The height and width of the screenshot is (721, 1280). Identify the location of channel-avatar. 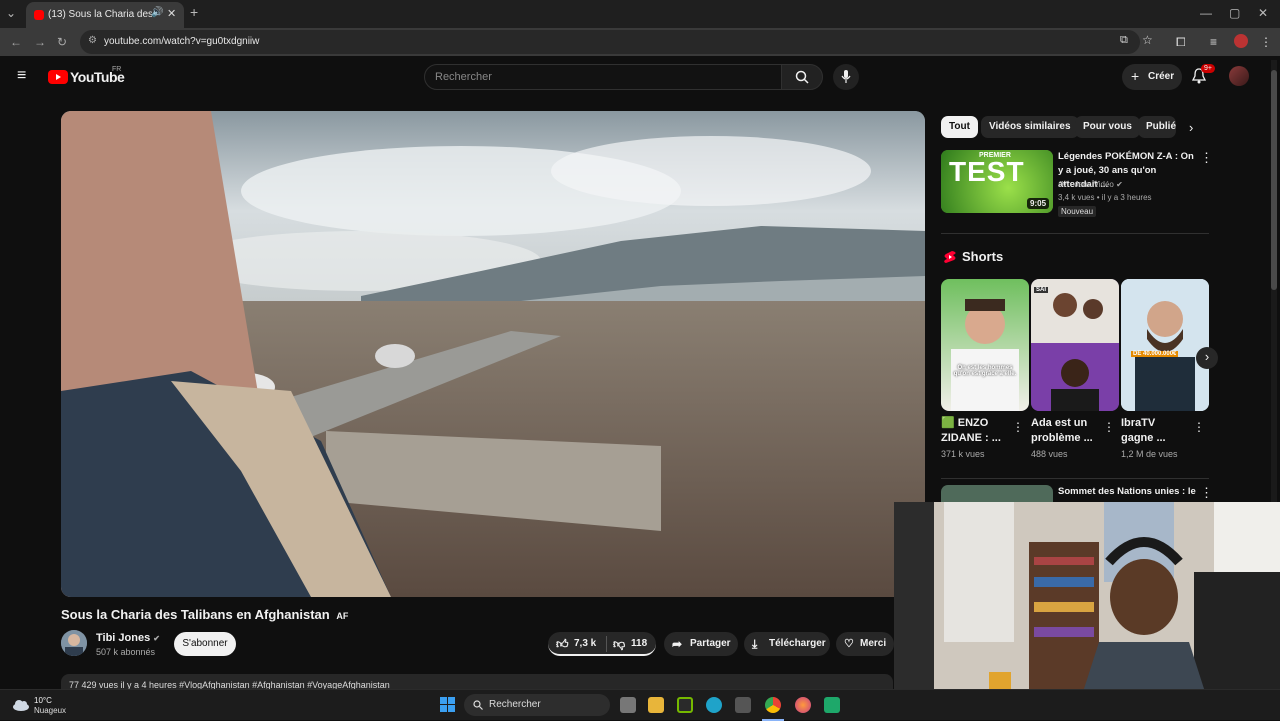
(74, 643).